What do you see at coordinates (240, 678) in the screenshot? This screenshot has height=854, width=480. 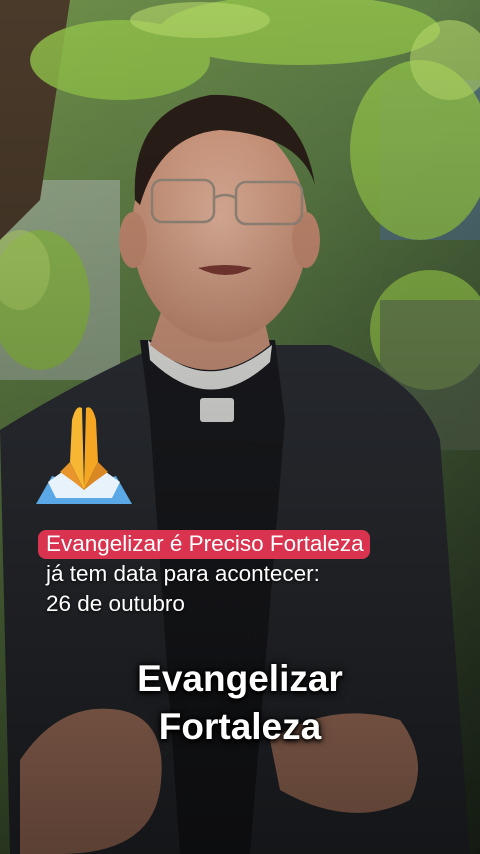 I see `subtitle-line-1: Evangelizar` at bounding box center [240, 678].